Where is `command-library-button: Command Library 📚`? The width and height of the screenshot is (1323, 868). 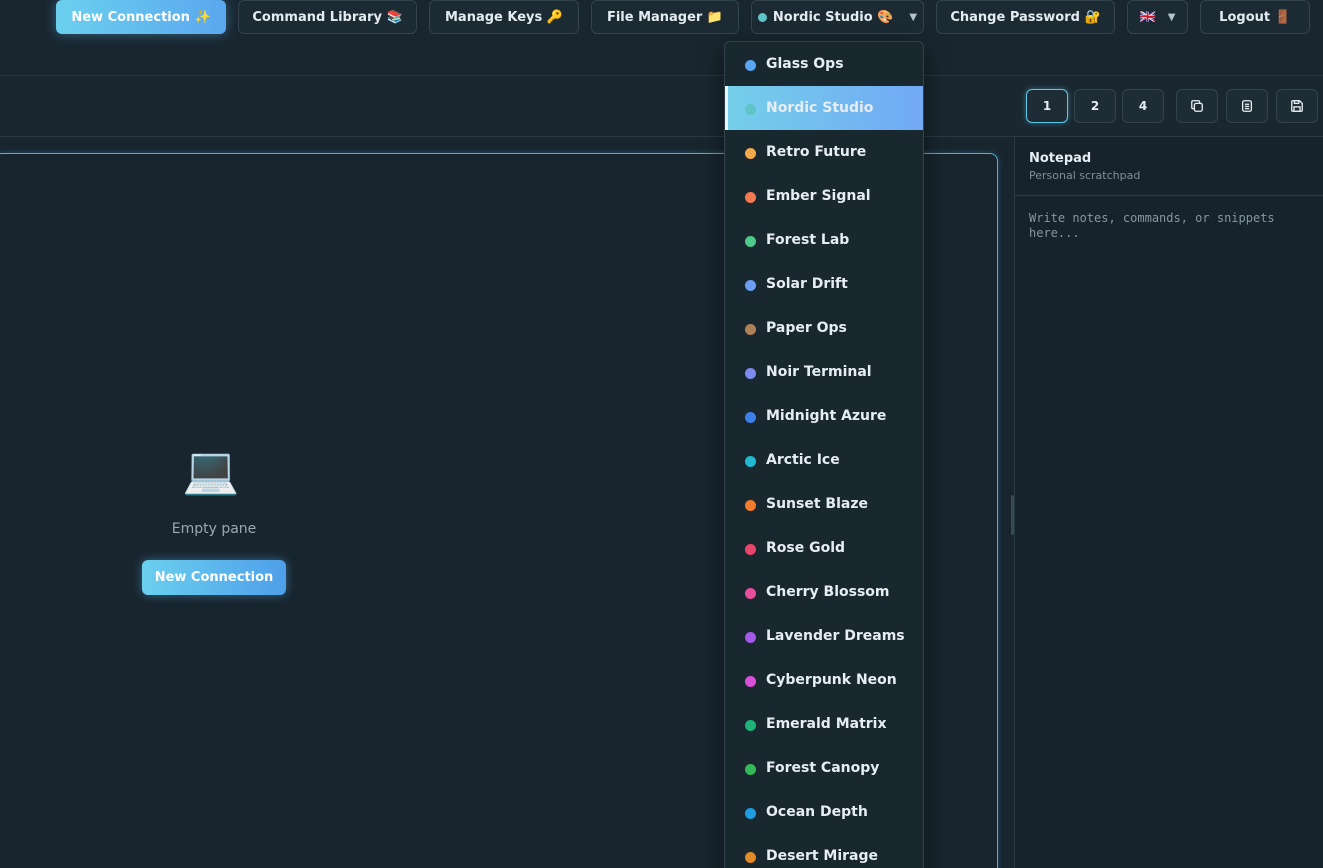 command-library-button: Command Library 📚 is located at coordinates (327, 17).